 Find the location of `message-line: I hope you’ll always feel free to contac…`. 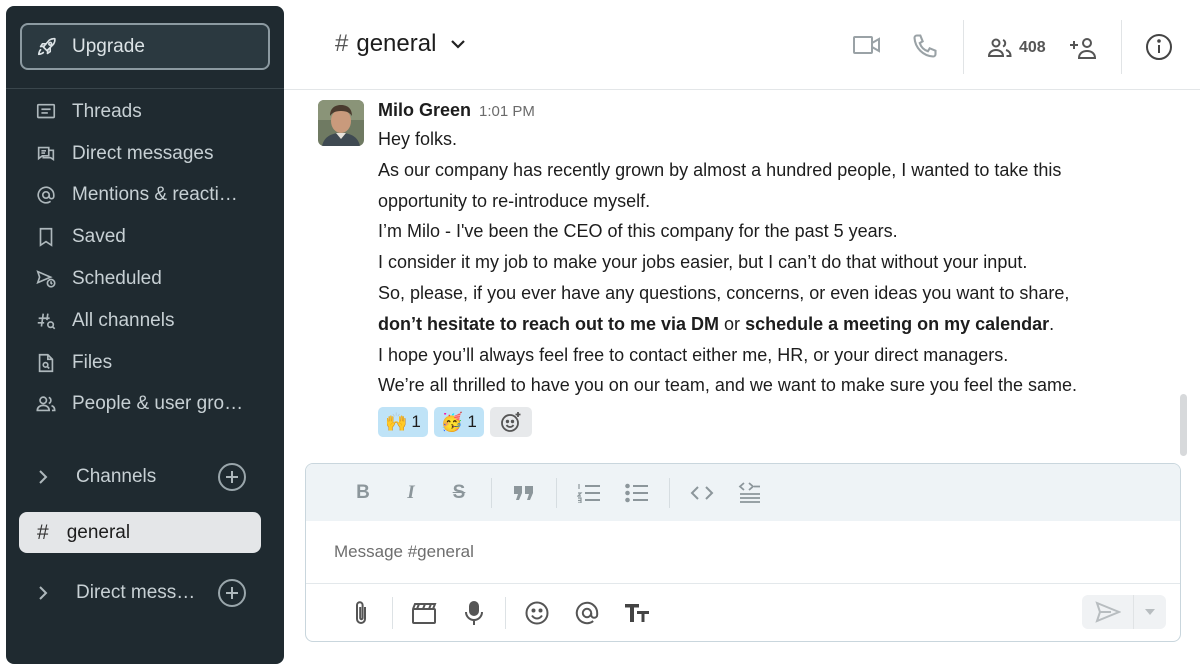

message-line: I hope you’ll always feel free to contac… is located at coordinates (693, 354).